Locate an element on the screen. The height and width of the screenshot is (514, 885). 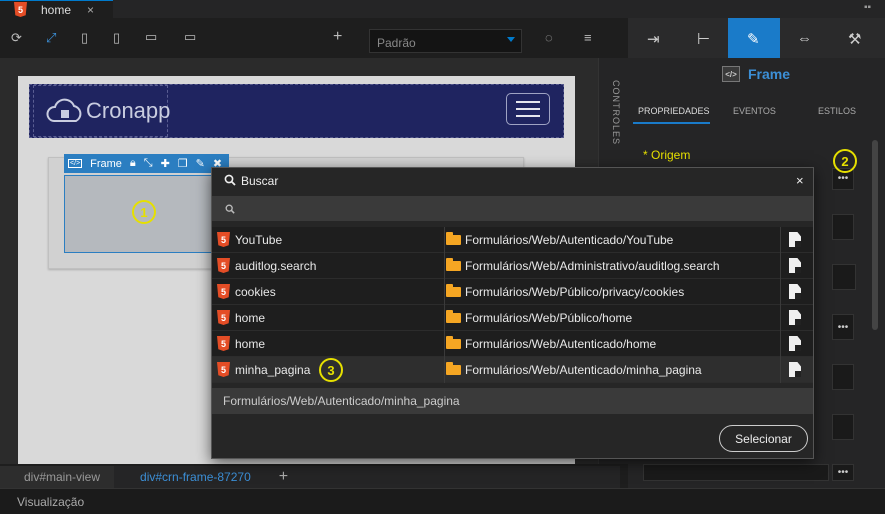
dialog-header: Buscar is located at coordinates (512, 181).